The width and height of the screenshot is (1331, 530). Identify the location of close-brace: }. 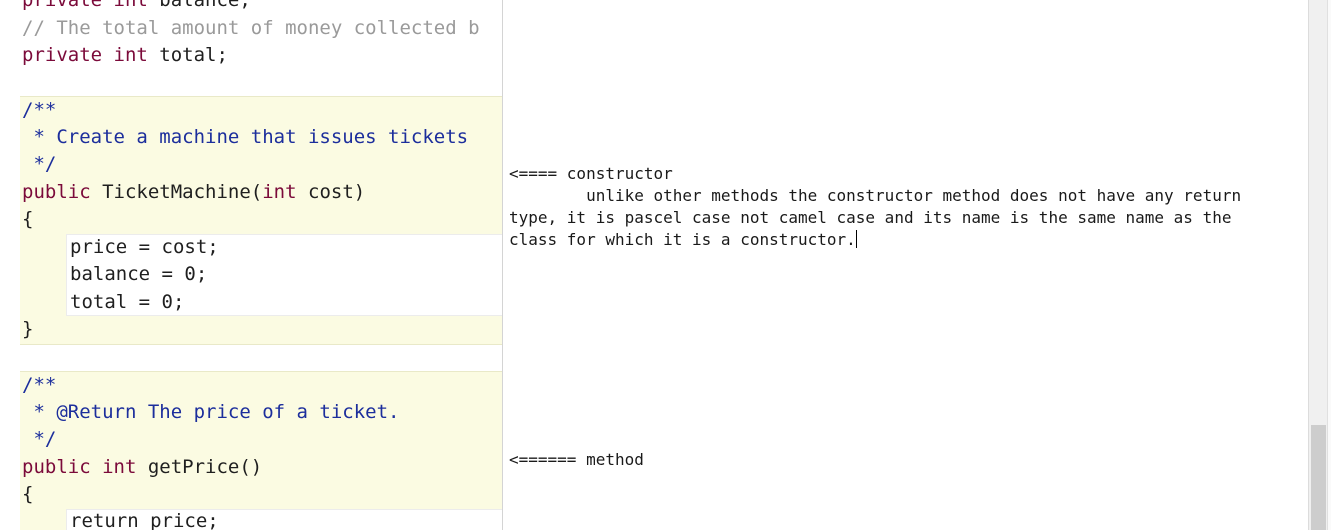
(27, 329).